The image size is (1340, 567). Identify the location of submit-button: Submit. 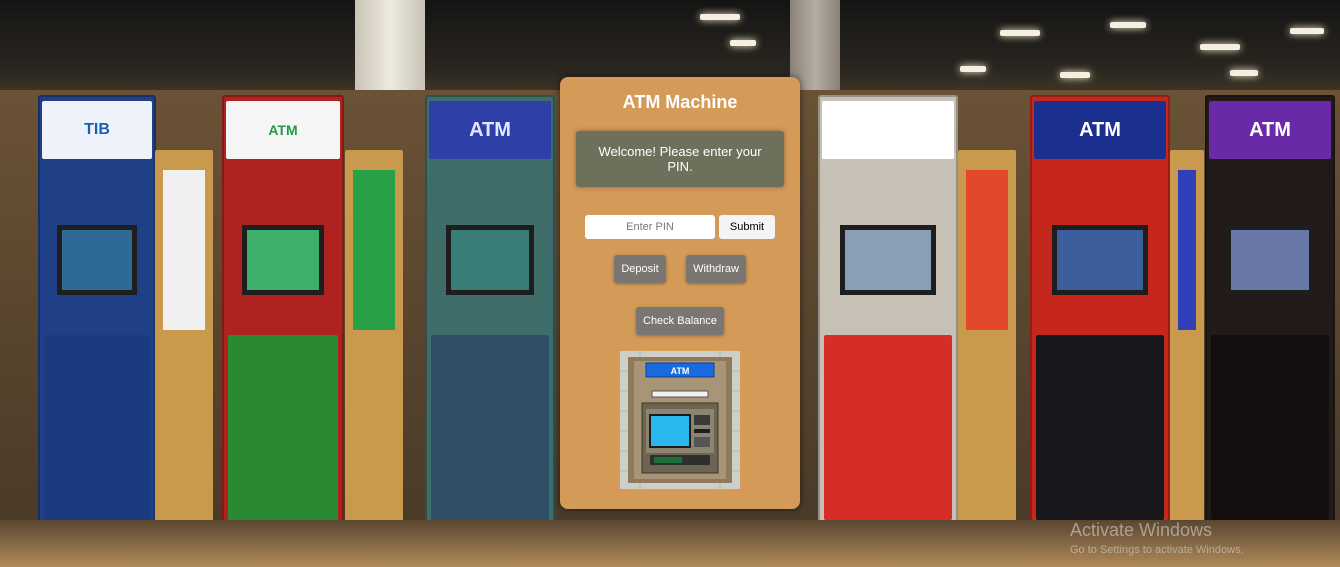
(747, 227).